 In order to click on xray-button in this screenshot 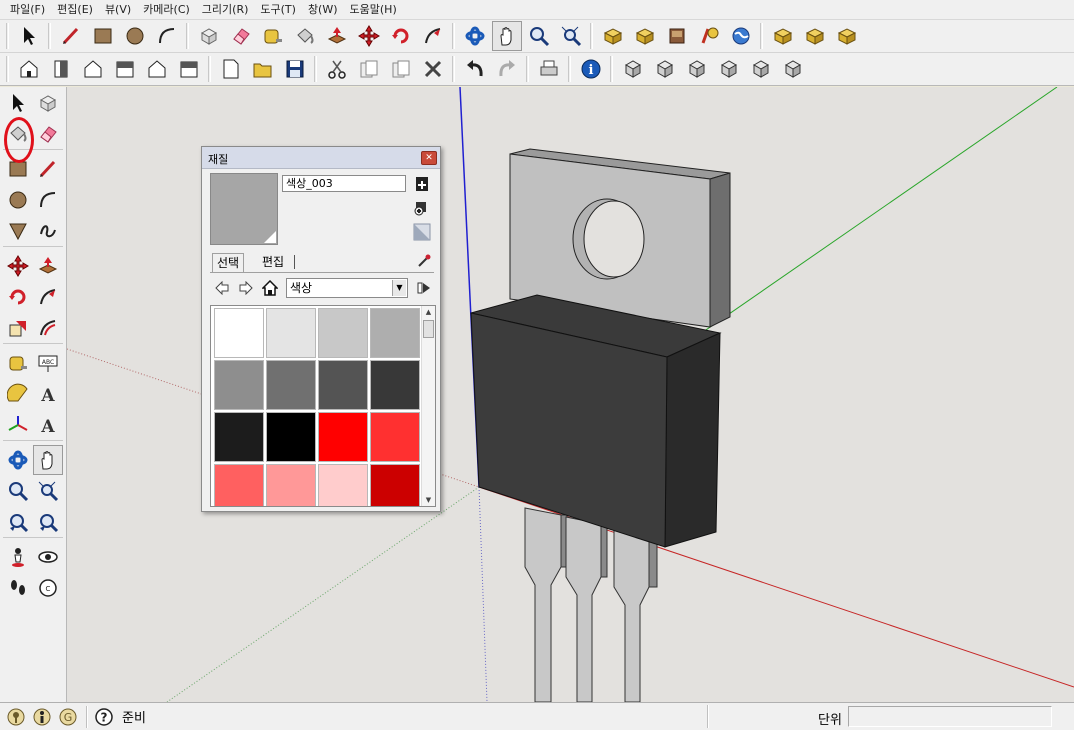, I will do `click(633, 69)`.